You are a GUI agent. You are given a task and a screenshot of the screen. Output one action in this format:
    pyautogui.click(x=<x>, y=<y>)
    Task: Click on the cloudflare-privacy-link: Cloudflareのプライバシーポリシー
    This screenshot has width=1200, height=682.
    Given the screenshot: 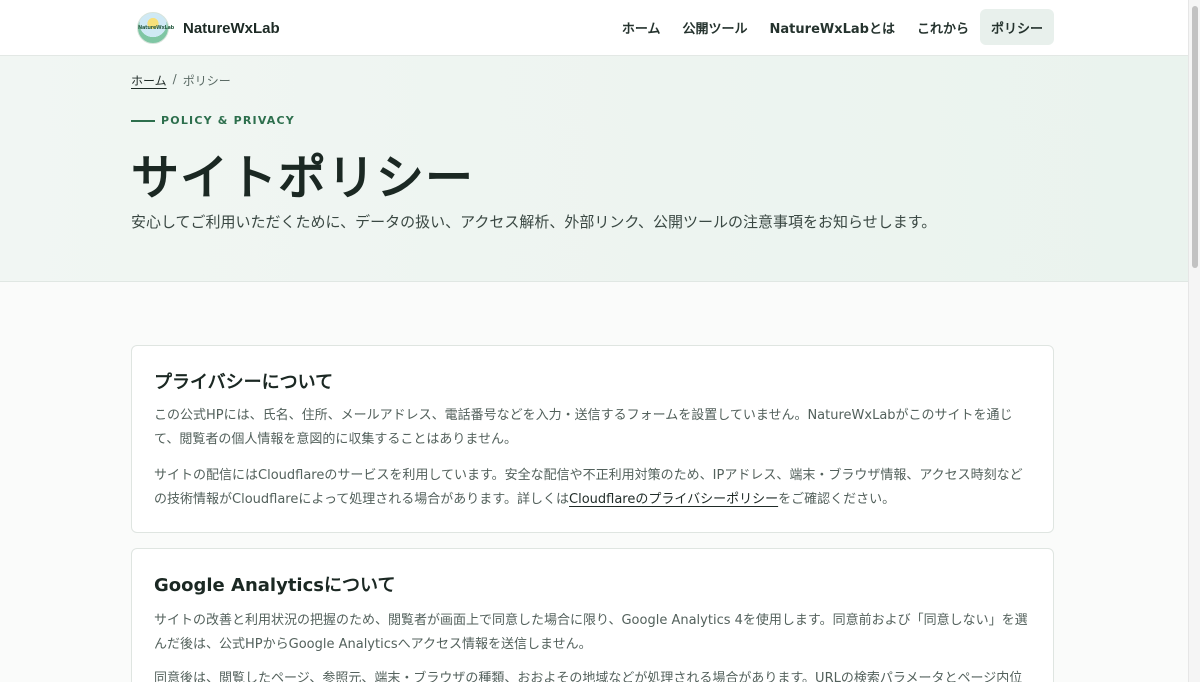 What is the action you would take?
    pyautogui.click(x=673, y=499)
    